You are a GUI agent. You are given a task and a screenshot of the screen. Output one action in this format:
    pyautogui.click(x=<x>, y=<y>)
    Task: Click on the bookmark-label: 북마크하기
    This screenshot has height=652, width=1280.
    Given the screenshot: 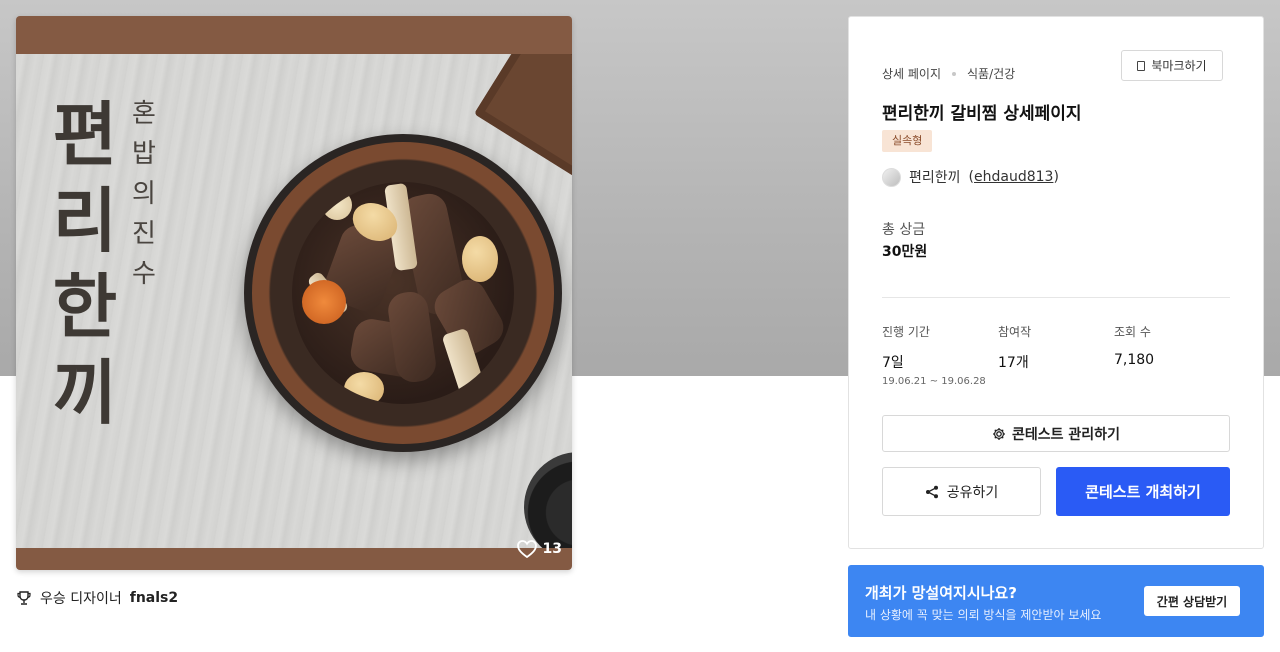 What is the action you would take?
    pyautogui.click(x=1179, y=66)
    